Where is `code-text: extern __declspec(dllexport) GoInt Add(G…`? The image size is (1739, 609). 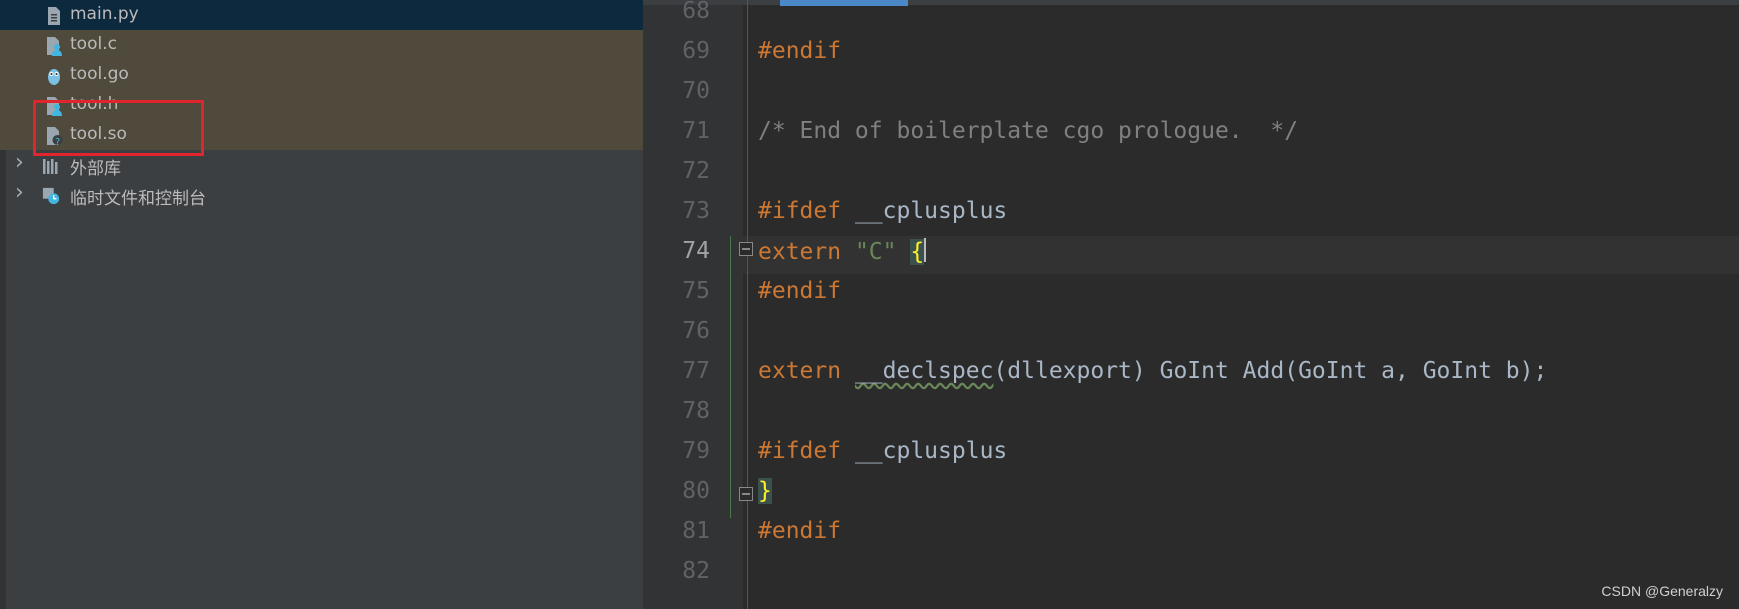
code-text: extern __declspec(dllexport) GoInt Add(G… is located at coordinates (1152, 371).